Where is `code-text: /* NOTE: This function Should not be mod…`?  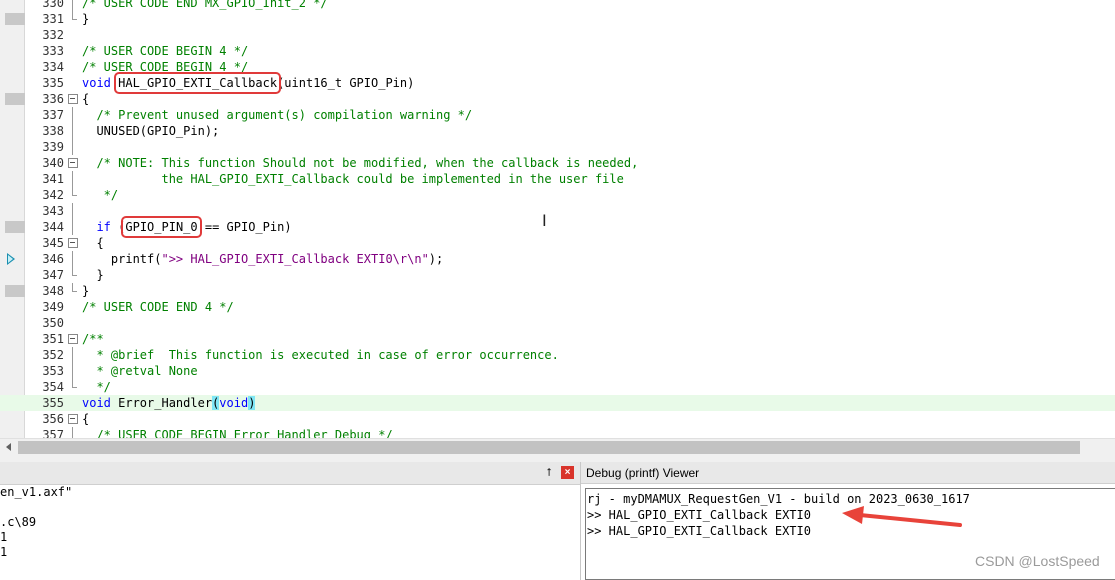
code-text: /* NOTE: This function Should not be mod… is located at coordinates (360, 163).